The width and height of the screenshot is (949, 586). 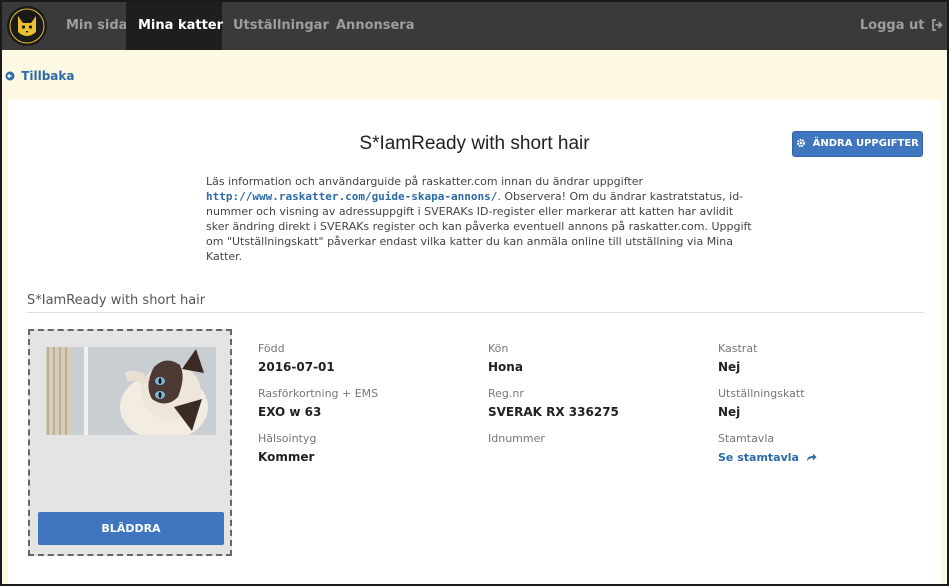 I want to click on gear-icon, so click(x=801, y=143).